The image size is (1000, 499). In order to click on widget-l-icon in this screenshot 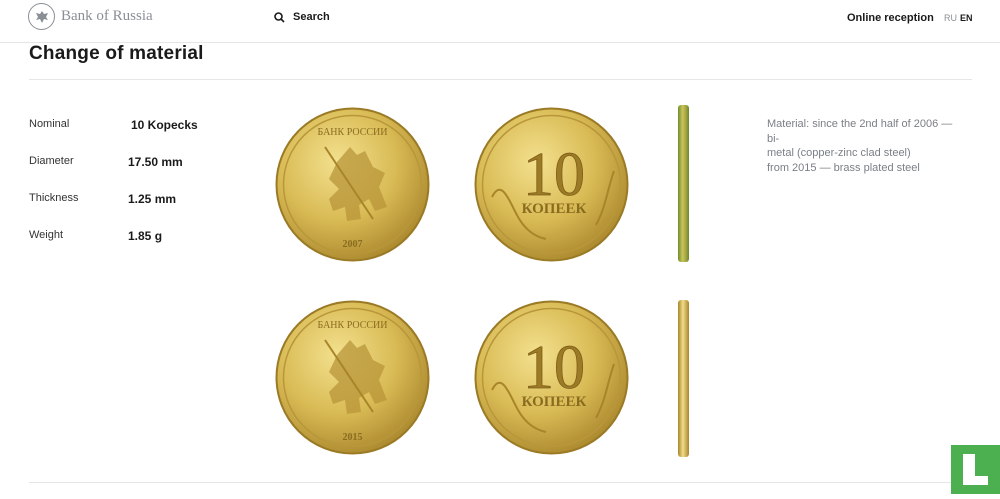, I will do `click(975, 469)`.